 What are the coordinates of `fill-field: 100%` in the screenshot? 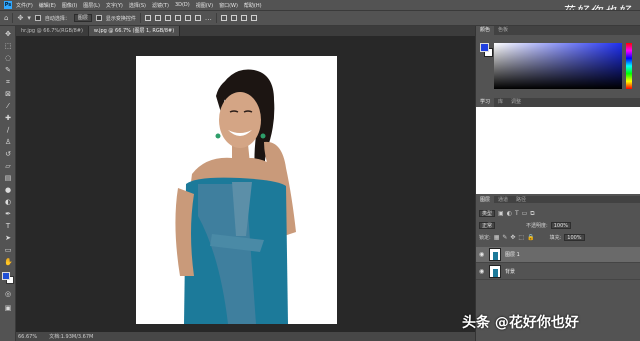 It's located at (574, 237).